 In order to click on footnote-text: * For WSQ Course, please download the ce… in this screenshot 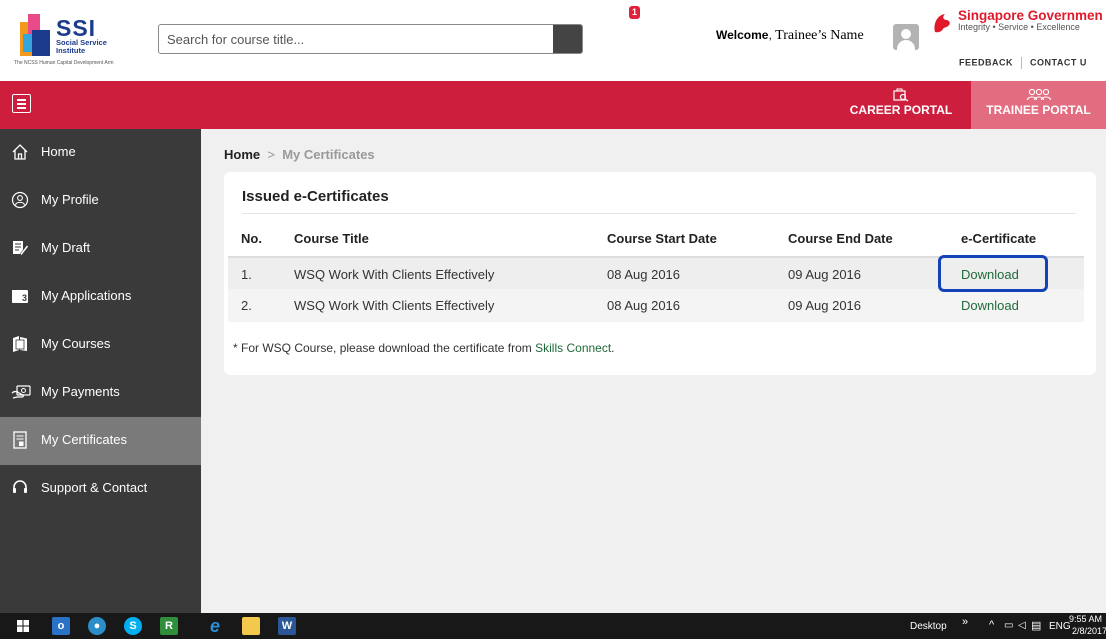, I will do `click(384, 348)`.